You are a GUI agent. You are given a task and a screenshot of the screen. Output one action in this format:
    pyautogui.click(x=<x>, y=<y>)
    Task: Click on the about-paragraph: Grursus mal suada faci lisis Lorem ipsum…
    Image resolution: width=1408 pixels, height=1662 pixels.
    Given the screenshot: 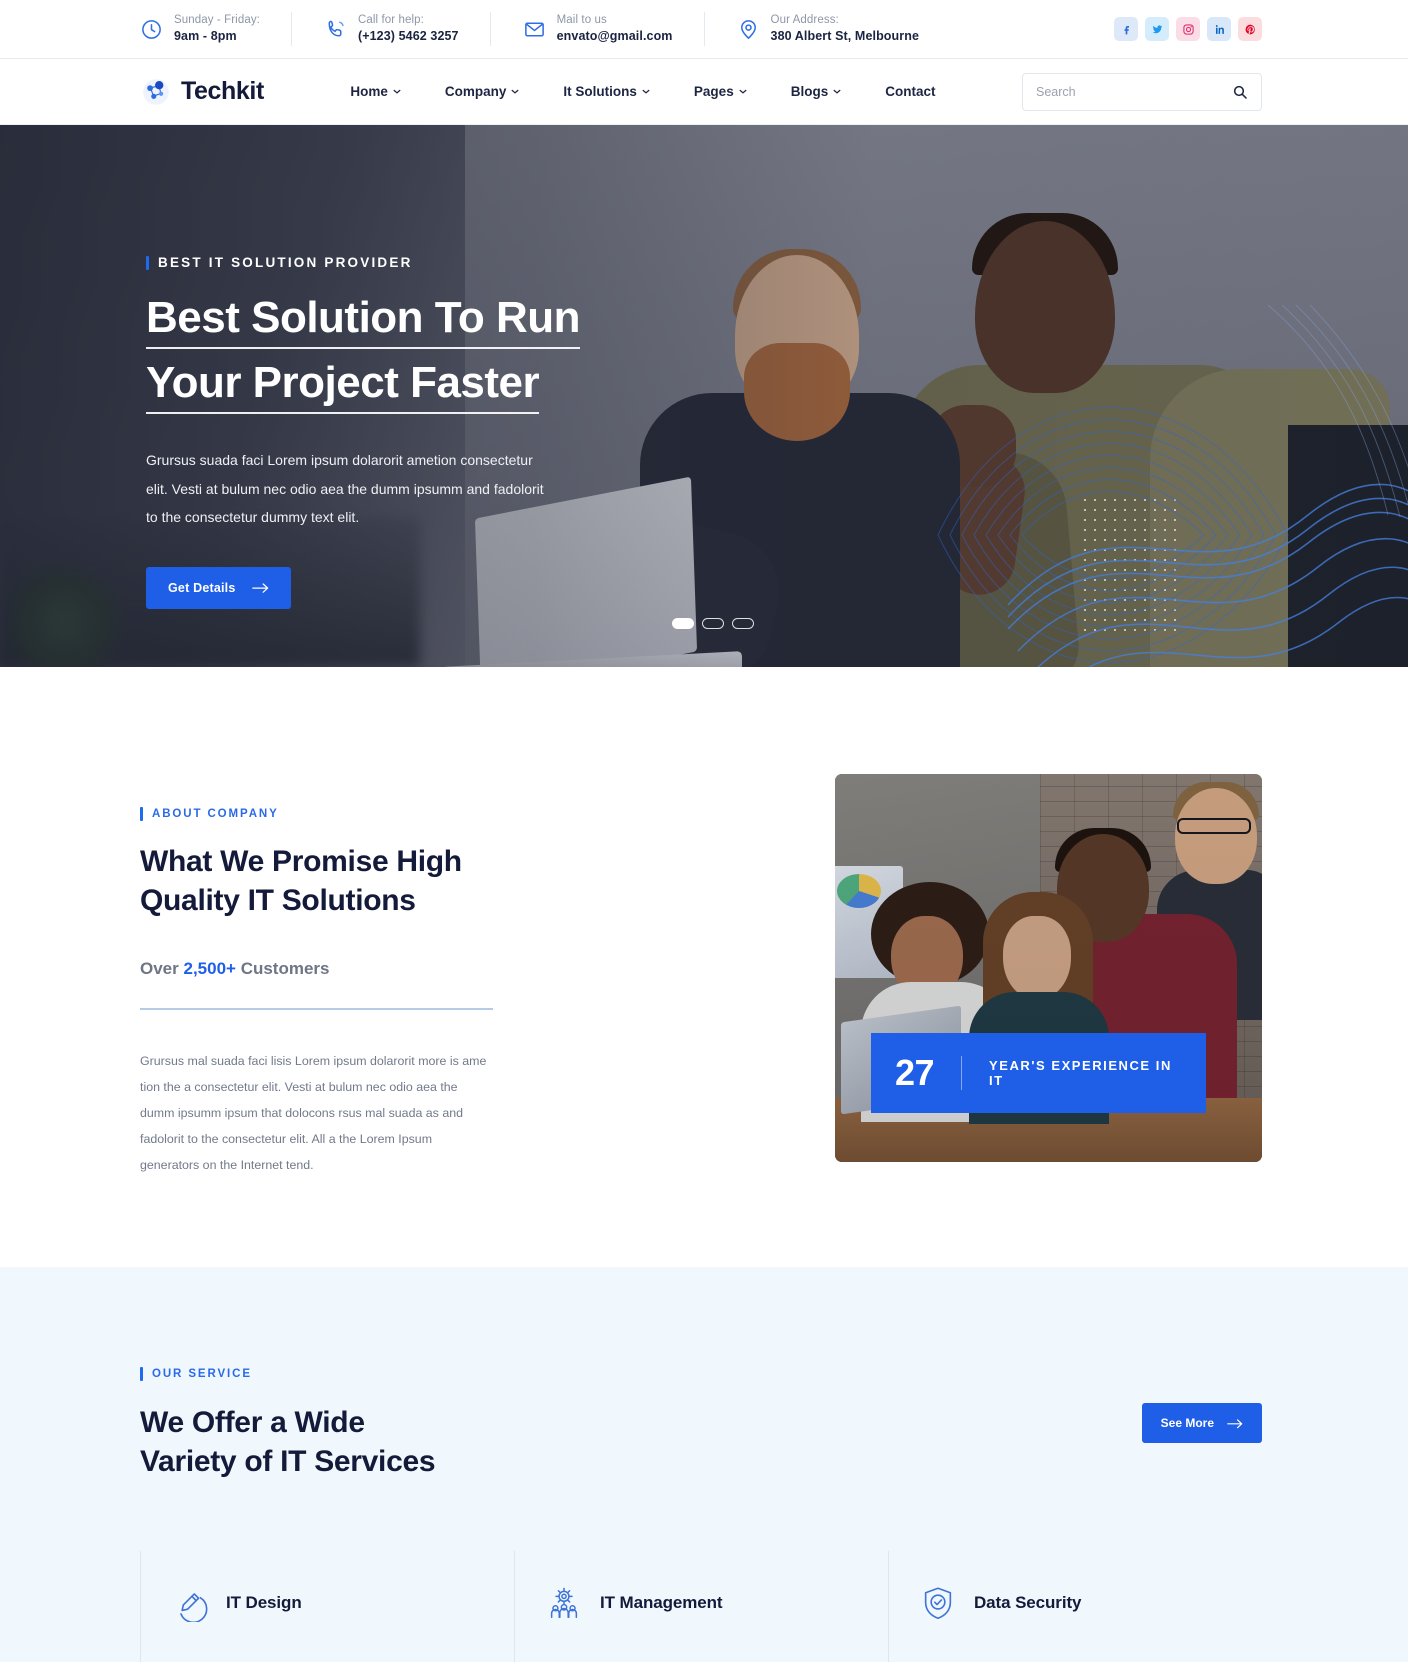 What is the action you would take?
    pyautogui.click(x=313, y=1113)
    